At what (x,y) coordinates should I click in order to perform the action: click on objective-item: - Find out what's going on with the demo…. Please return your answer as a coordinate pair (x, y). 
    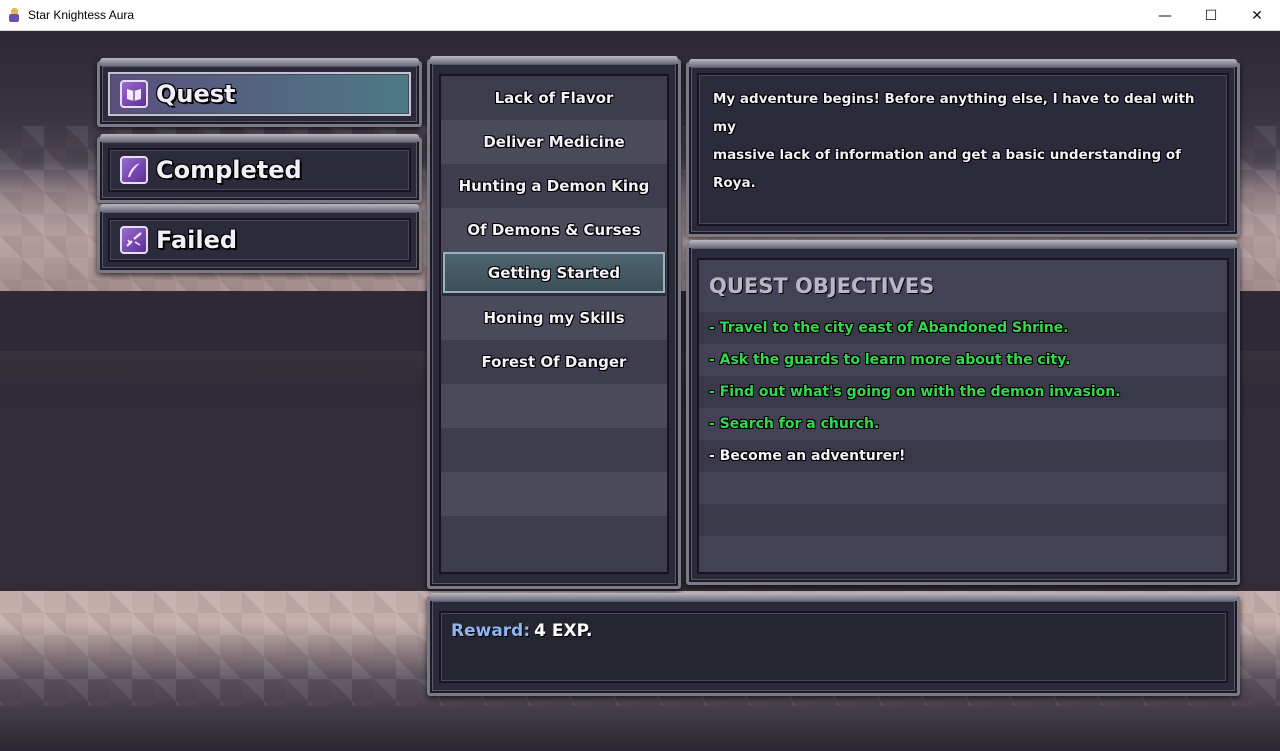
    Looking at the image, I should click on (963, 392).